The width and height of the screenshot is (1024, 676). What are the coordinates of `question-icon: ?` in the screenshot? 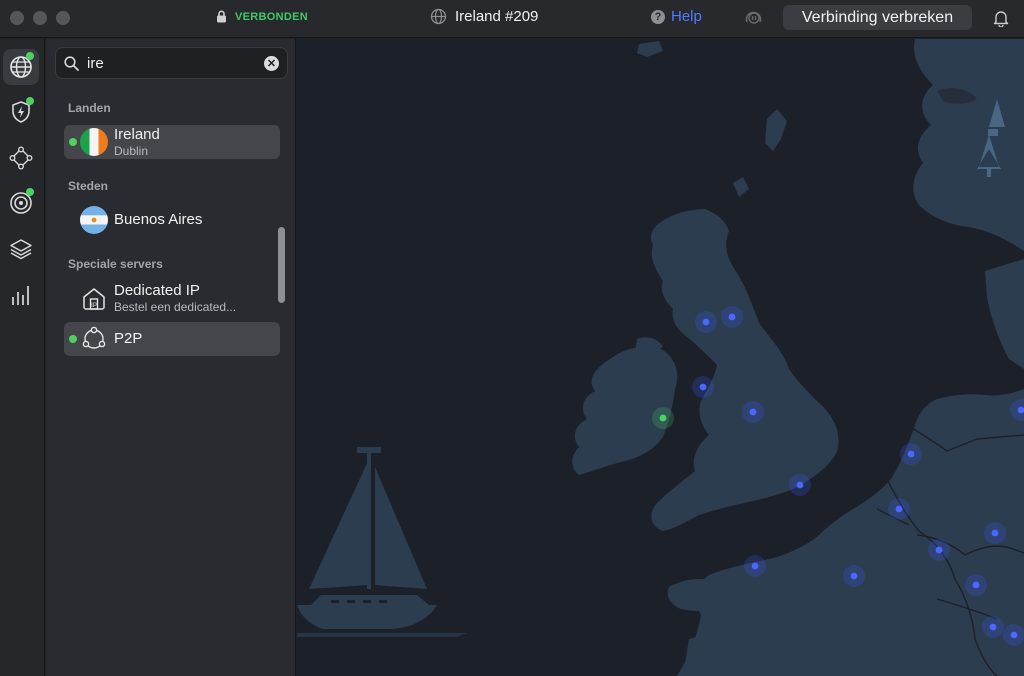 It's located at (658, 16).